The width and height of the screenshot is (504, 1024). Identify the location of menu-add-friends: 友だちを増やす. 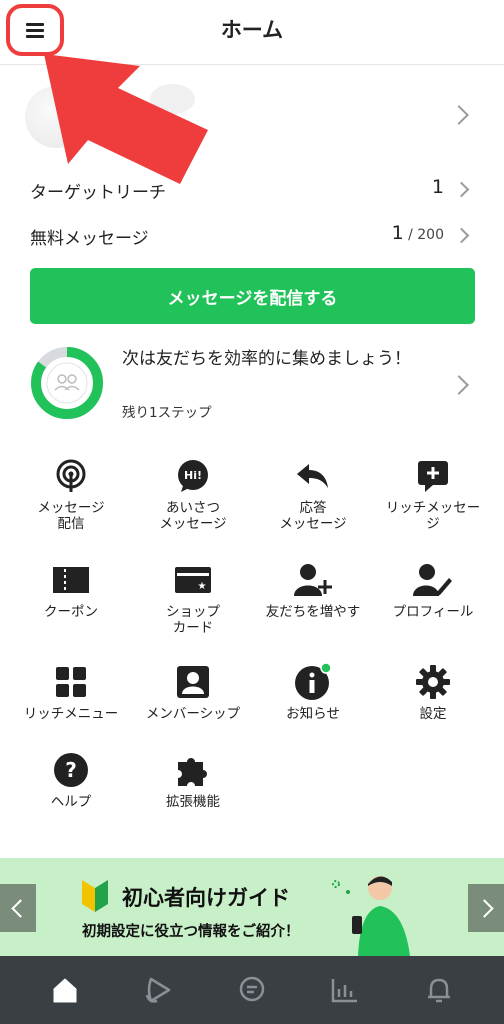
(313, 590).